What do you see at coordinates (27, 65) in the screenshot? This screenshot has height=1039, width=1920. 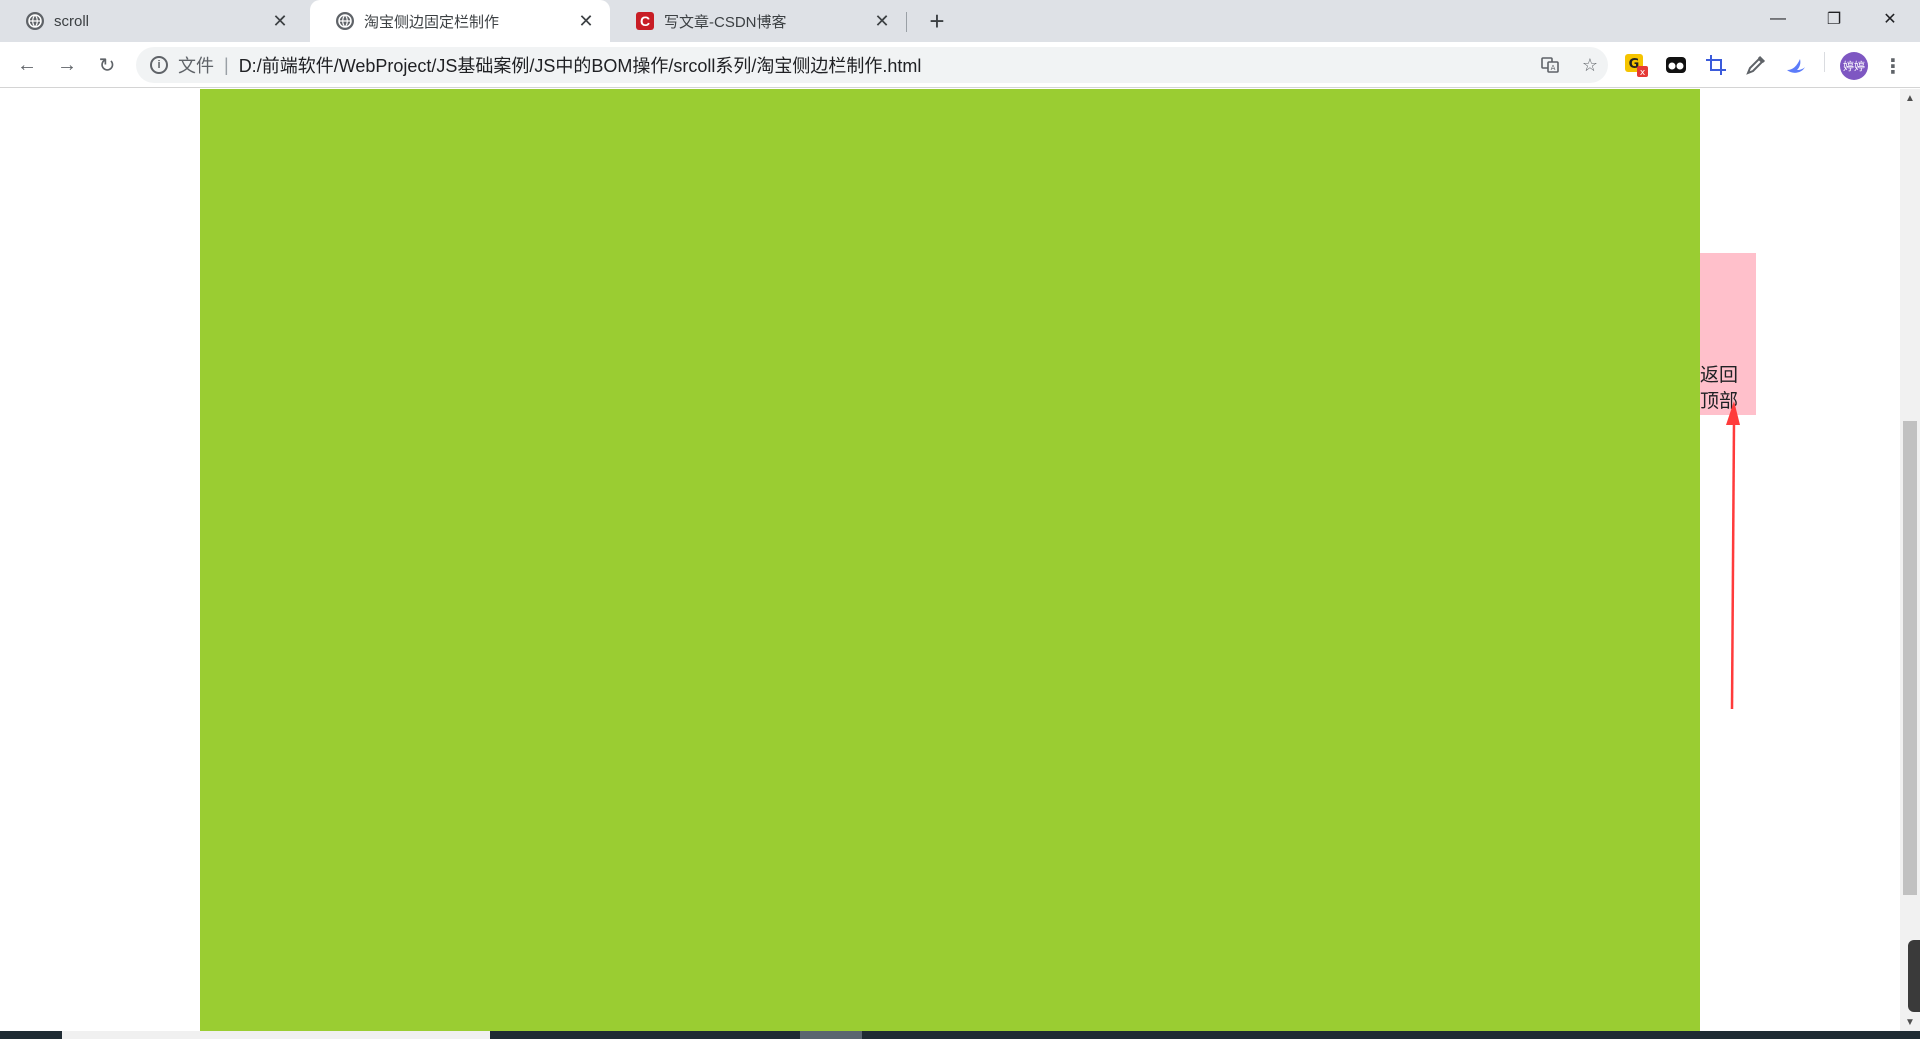 I see `back-button: ←` at bounding box center [27, 65].